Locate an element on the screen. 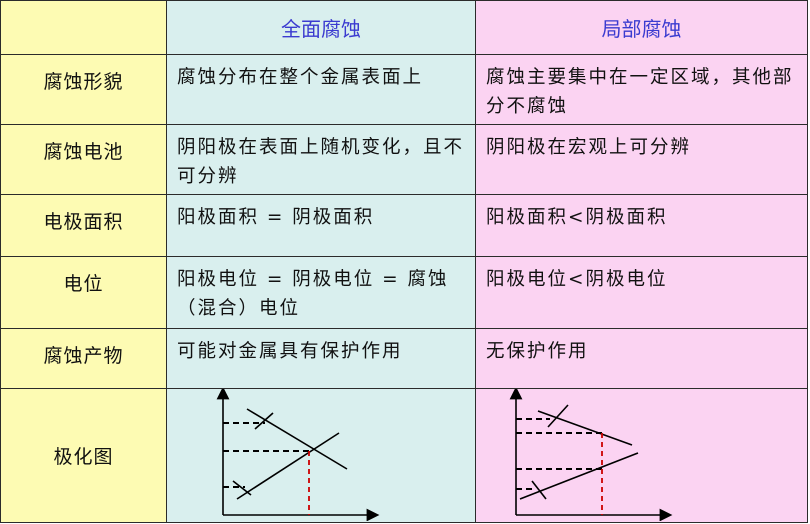 The width and height of the screenshot is (810, 524). table-row: 电极面积 阳极面积 = 阴极面积 阳极面积<阴极面积 is located at coordinates (404, 225).